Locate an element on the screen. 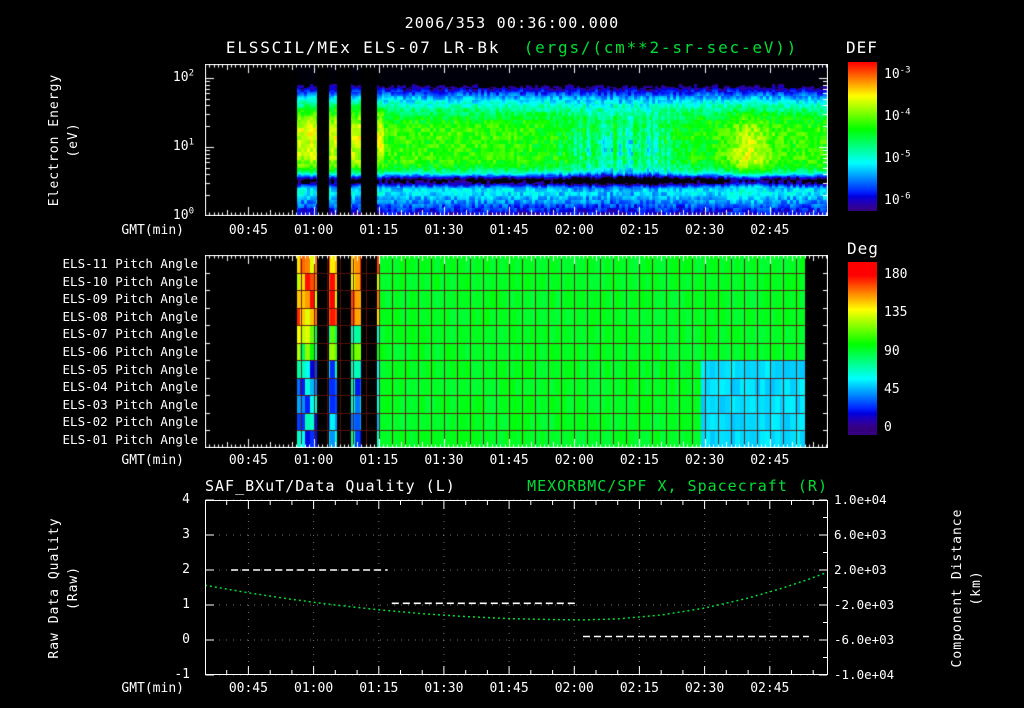 Image resolution: width=1024 pixels, height=708 pixels. distance-axis-tick: 6.0e+03 is located at coordinates (860, 534).